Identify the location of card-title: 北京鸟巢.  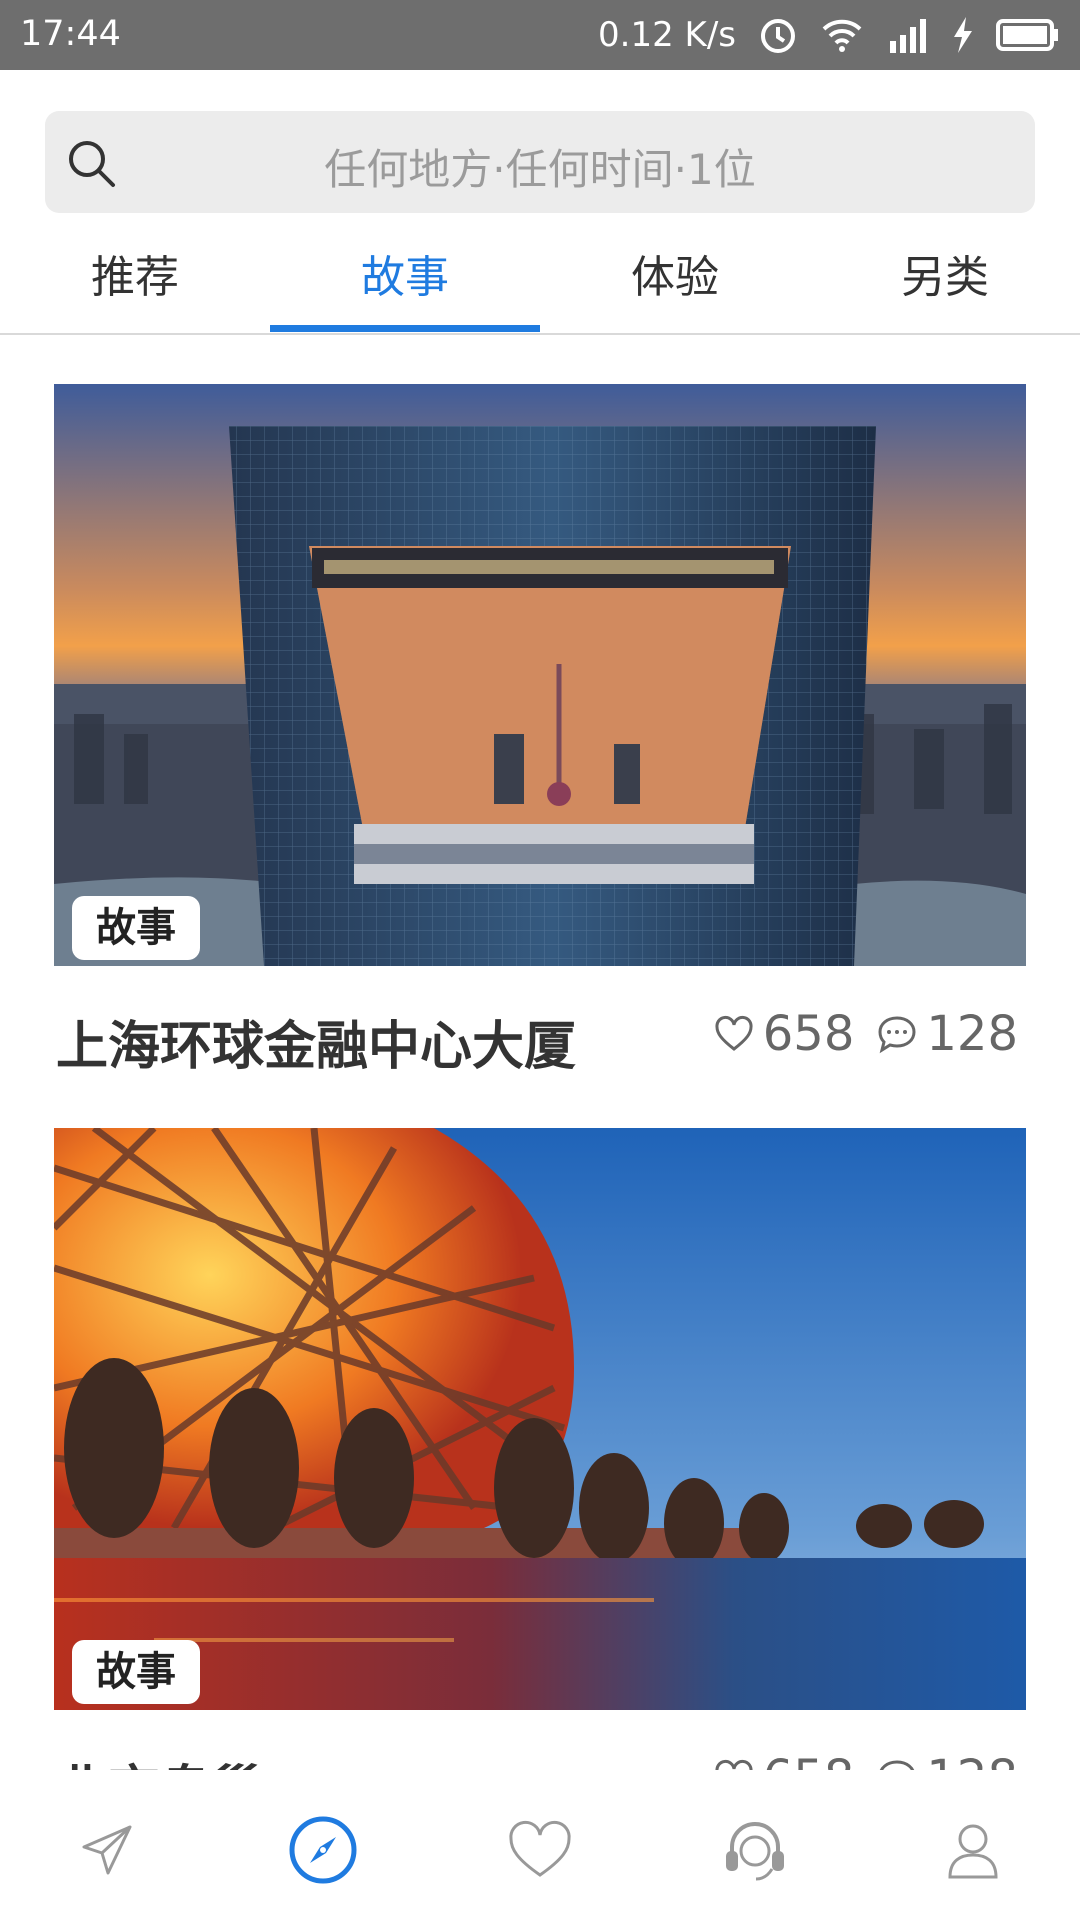
(160, 1759).